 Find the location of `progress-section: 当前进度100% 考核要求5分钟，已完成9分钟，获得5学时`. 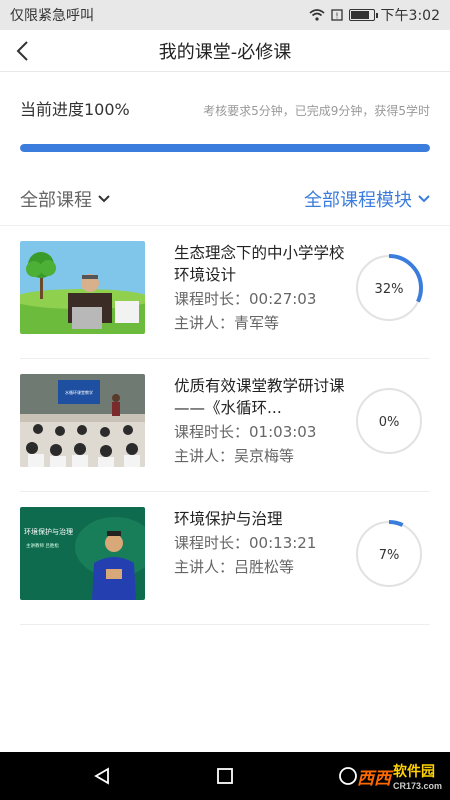

progress-section: 当前进度100% 考核要求5分钟，已完成9分钟，获得5学时 is located at coordinates (225, 117).